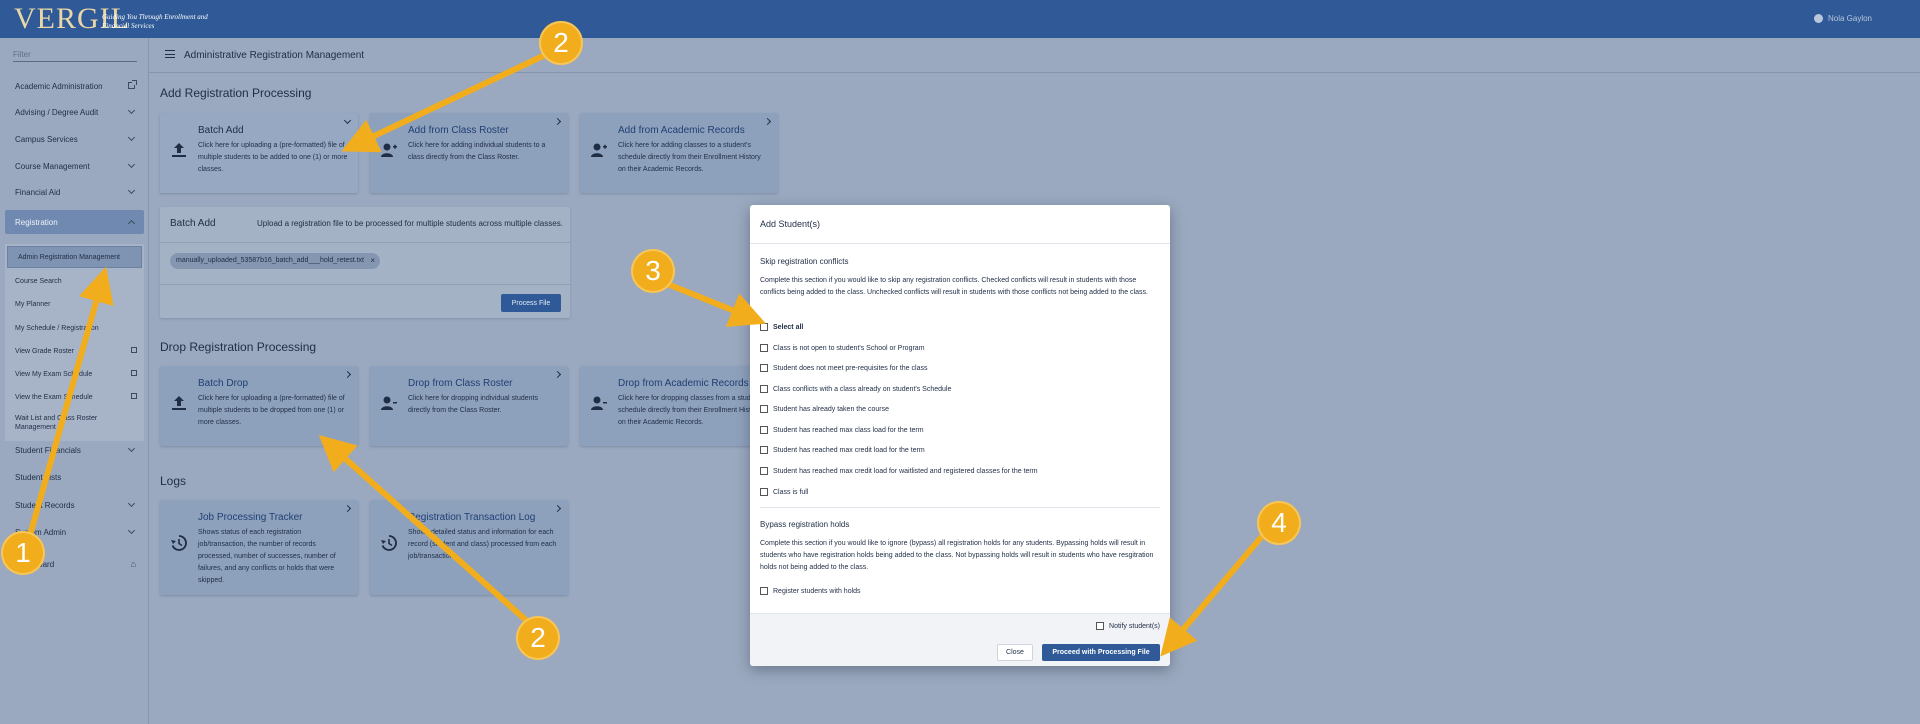  Describe the element at coordinates (74, 397) in the screenshot. I see `submenu-view-exam-schedule: View the Exam Schedule` at that location.